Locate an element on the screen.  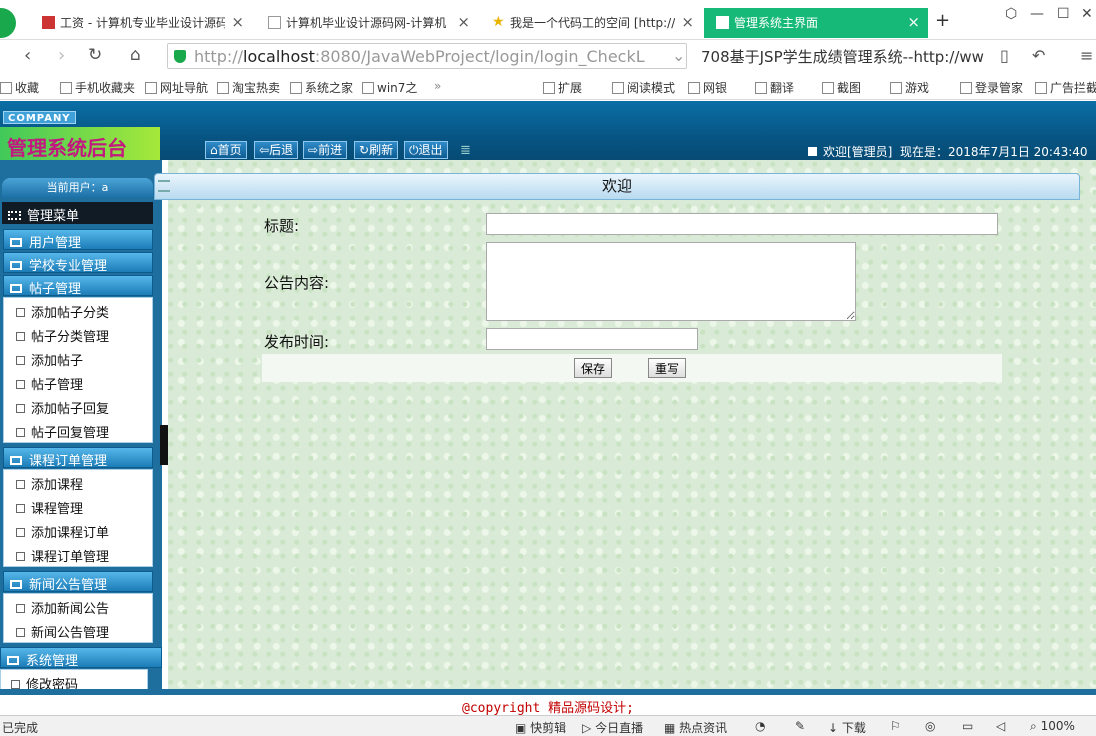
bookmark-item: 收藏 is located at coordinates (19, 87).